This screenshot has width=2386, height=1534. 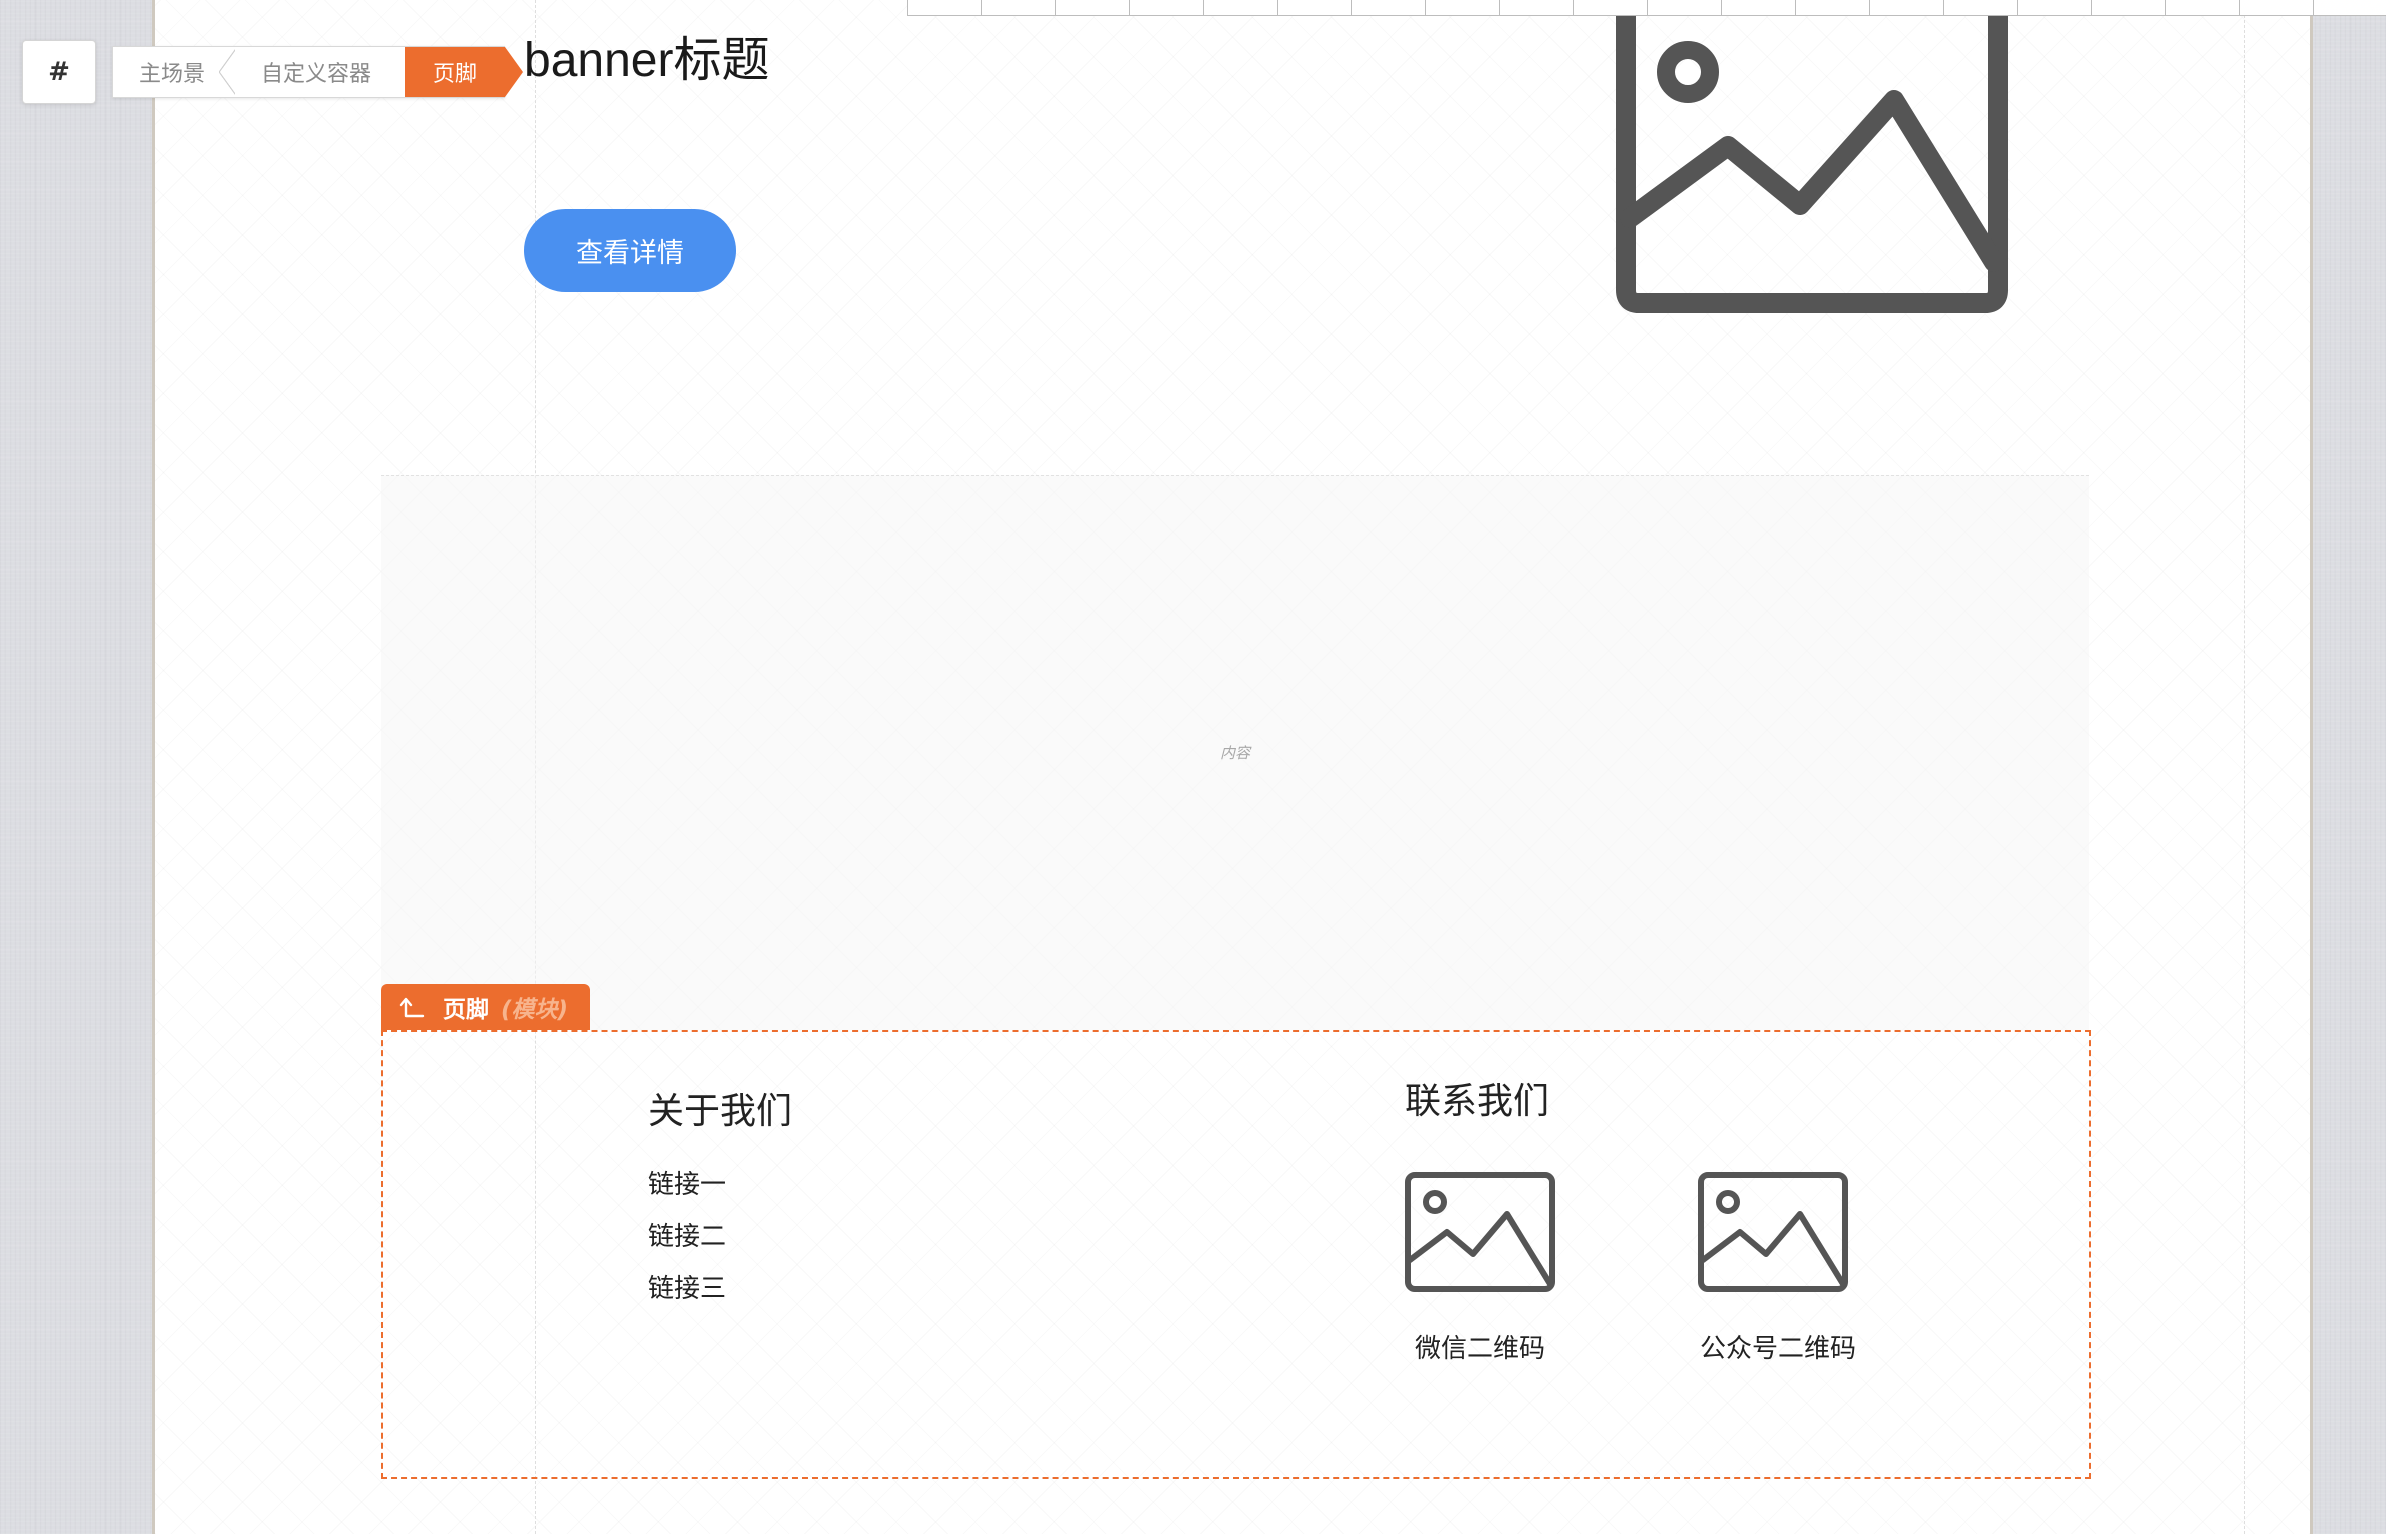 What do you see at coordinates (1480, 1346) in the screenshot?
I see `wechat-qr-caption: 微信二维码` at bounding box center [1480, 1346].